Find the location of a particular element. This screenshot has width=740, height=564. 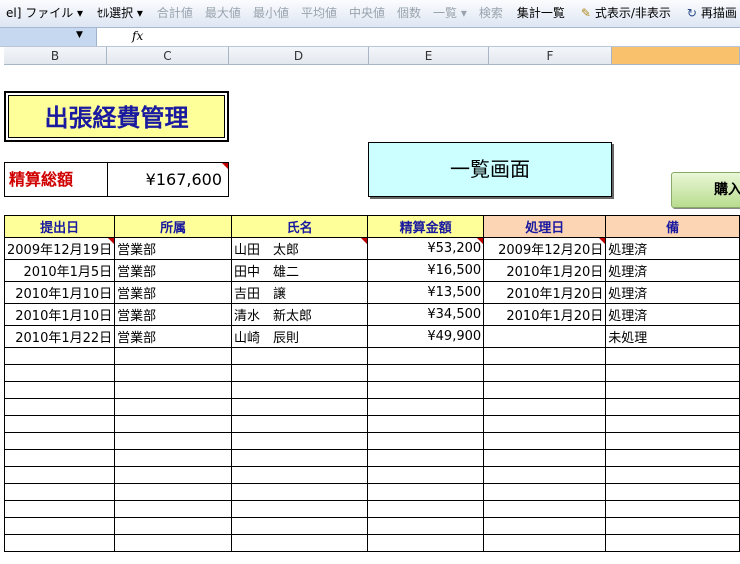

cell-name: 吉田 譲 is located at coordinates (299, 292).